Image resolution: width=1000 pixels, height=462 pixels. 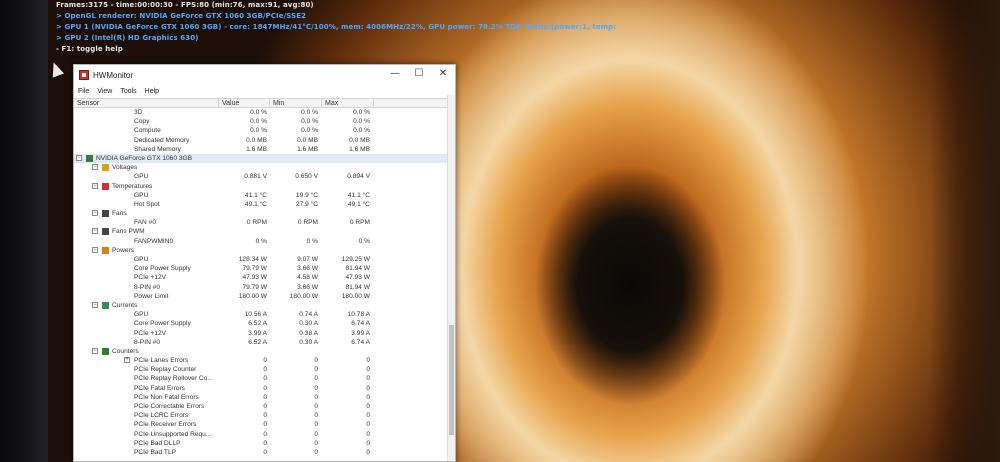 What do you see at coordinates (419, 75) in the screenshot?
I see `maximize-button: ☐` at bounding box center [419, 75].